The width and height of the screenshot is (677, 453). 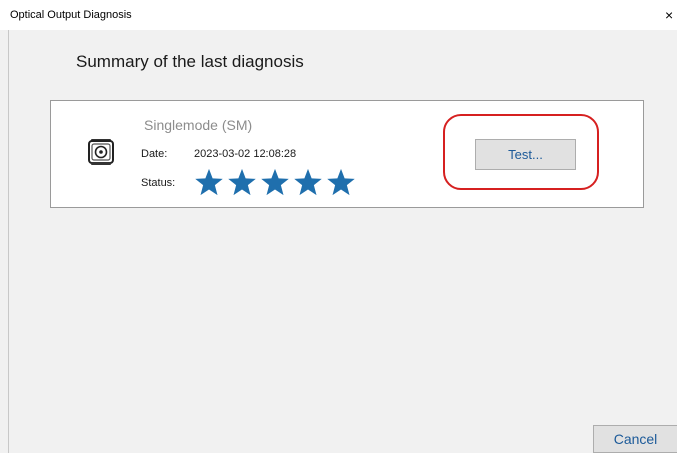 I want to click on cancel-button: Cancel, so click(x=635, y=439).